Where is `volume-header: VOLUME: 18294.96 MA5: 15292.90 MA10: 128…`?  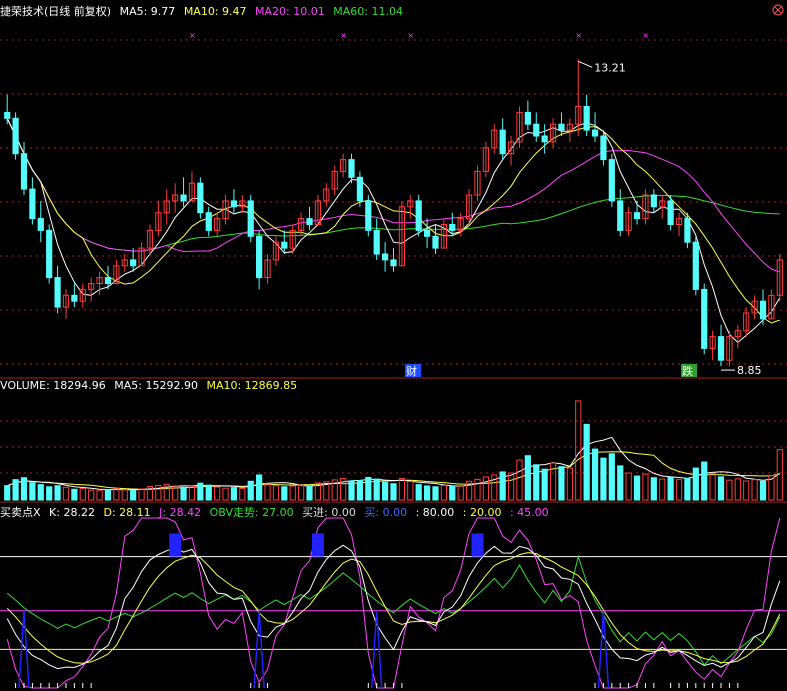
volume-header: VOLUME: 18294.96 MA5: 15292.90 MA10: 128… is located at coordinates (151, 385).